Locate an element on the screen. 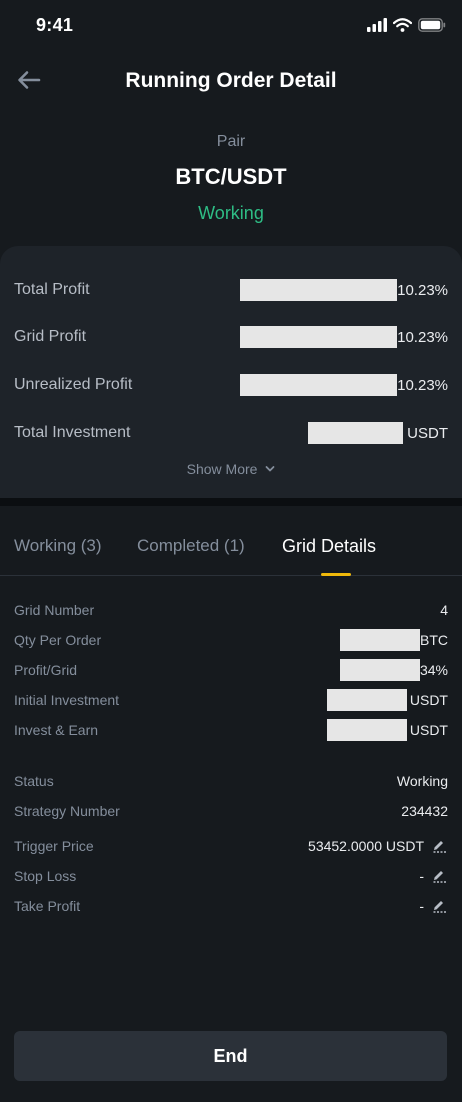 This screenshot has height=1102, width=462. header: Running Order Detail is located at coordinates (231, 81).